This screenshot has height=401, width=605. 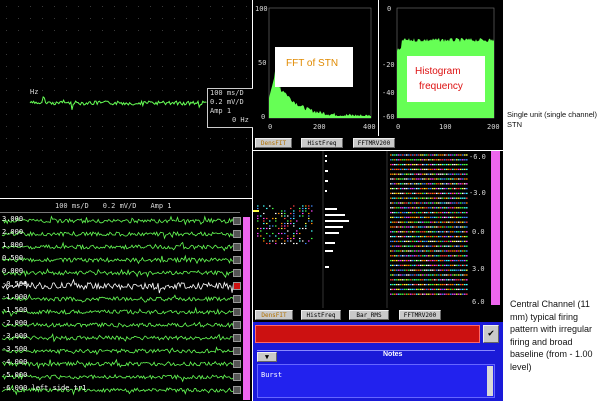 I want to click on channel-label: 1.000, so click(x=13, y=245).